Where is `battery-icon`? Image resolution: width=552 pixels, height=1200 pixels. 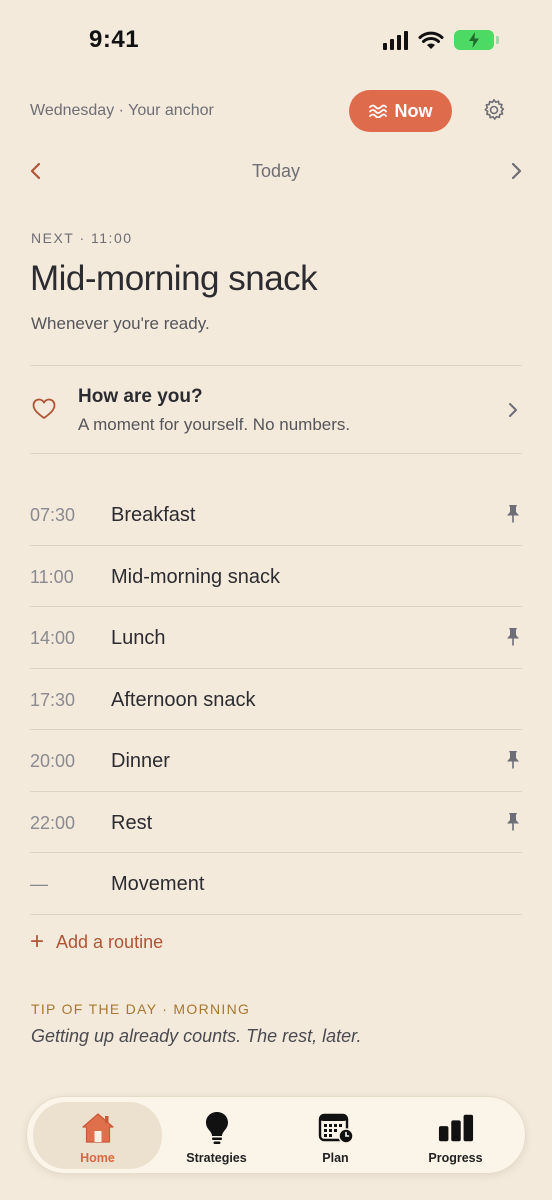
battery-icon is located at coordinates (476, 40).